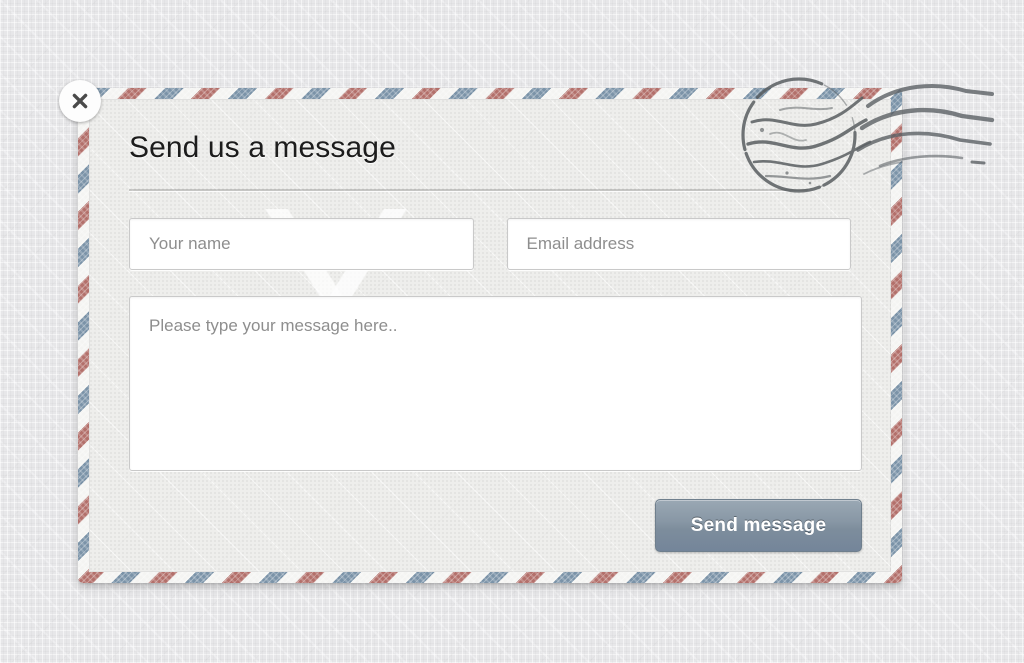 This screenshot has height=663, width=1024. I want to click on send-message-button: Send message, so click(758, 525).